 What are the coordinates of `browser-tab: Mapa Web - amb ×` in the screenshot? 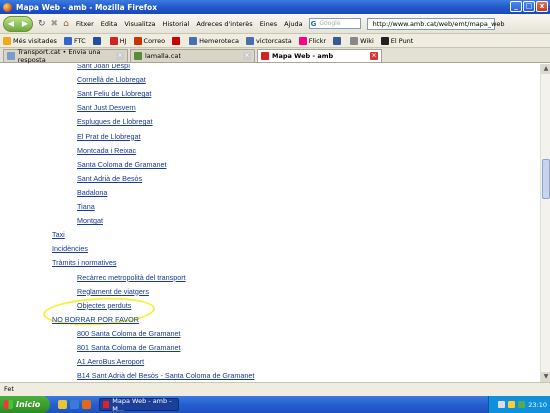 It's located at (319, 55).